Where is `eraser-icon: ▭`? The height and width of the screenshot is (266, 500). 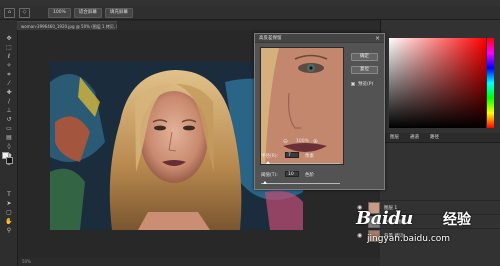 eraser-icon: ▭ is located at coordinates (9, 128).